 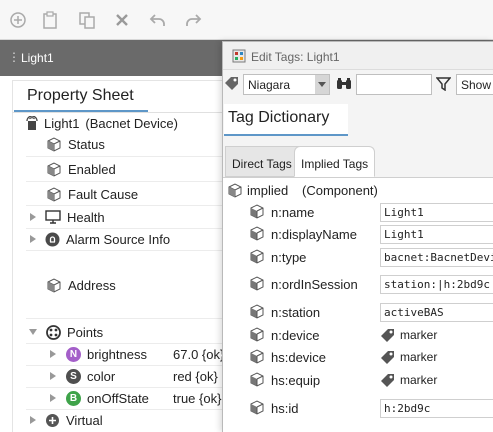 I want to click on property-row-address: Address, so click(x=81, y=285).